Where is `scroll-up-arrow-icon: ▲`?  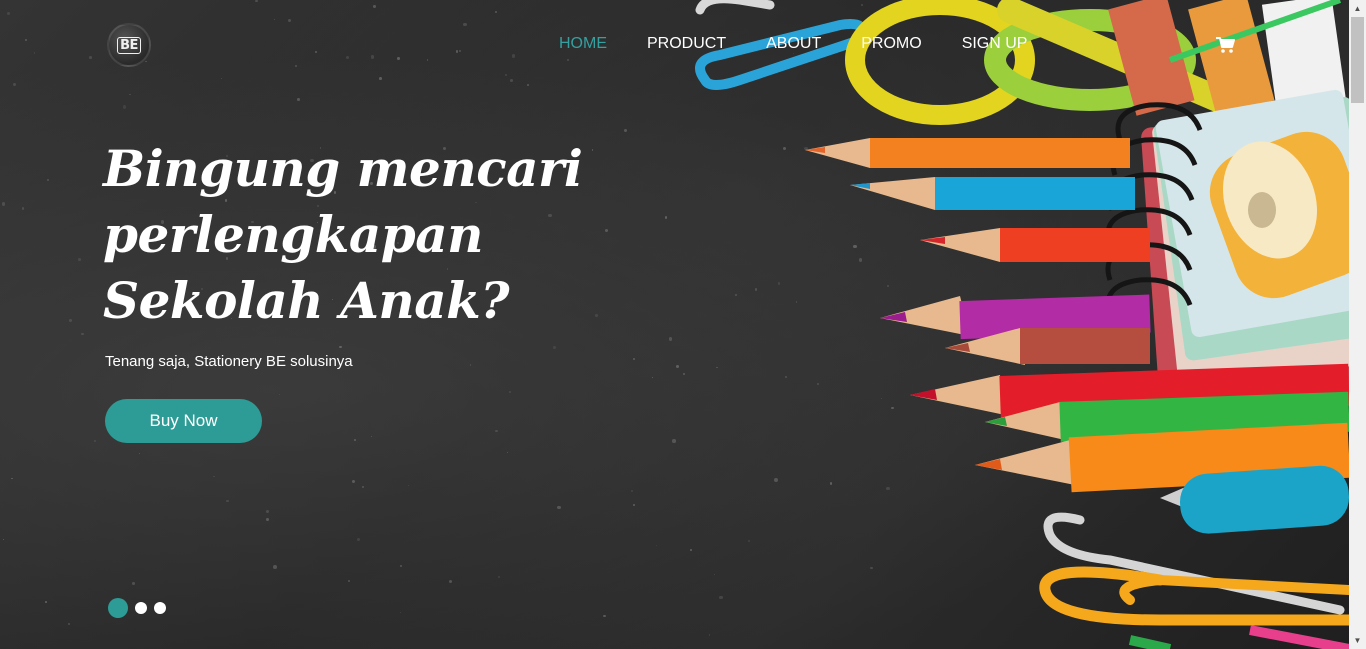
scroll-up-arrow-icon: ▲ is located at coordinates (1357, 8).